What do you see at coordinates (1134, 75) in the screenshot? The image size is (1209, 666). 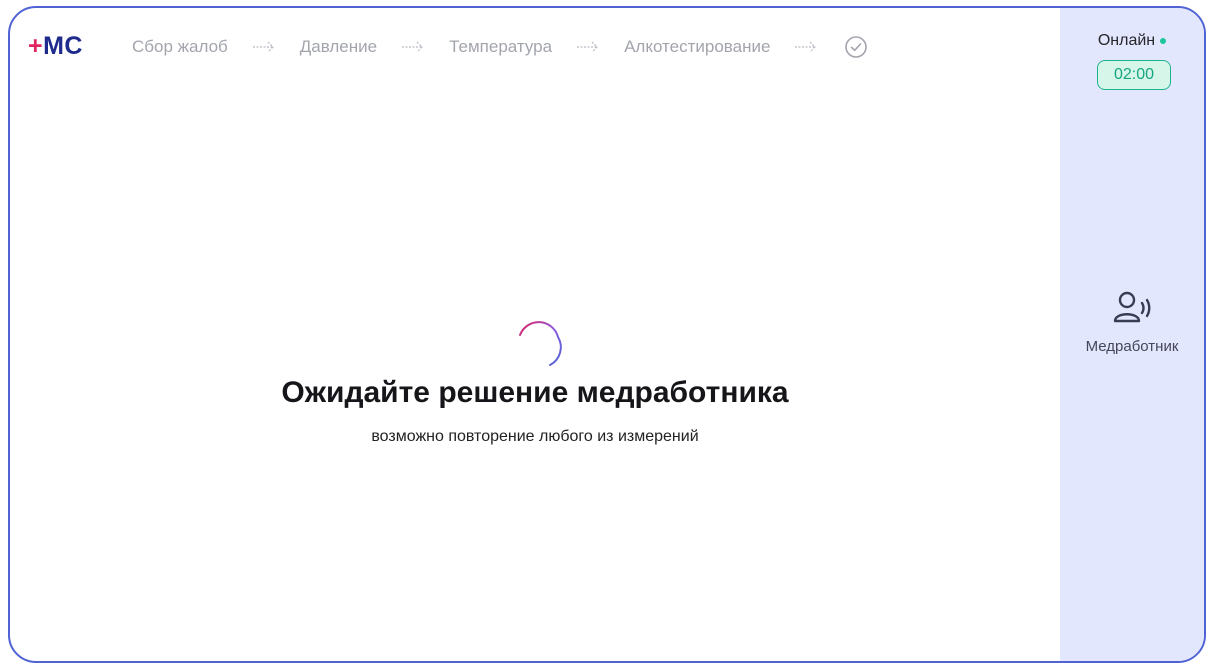 I see `timer-badge: 02:00` at bounding box center [1134, 75].